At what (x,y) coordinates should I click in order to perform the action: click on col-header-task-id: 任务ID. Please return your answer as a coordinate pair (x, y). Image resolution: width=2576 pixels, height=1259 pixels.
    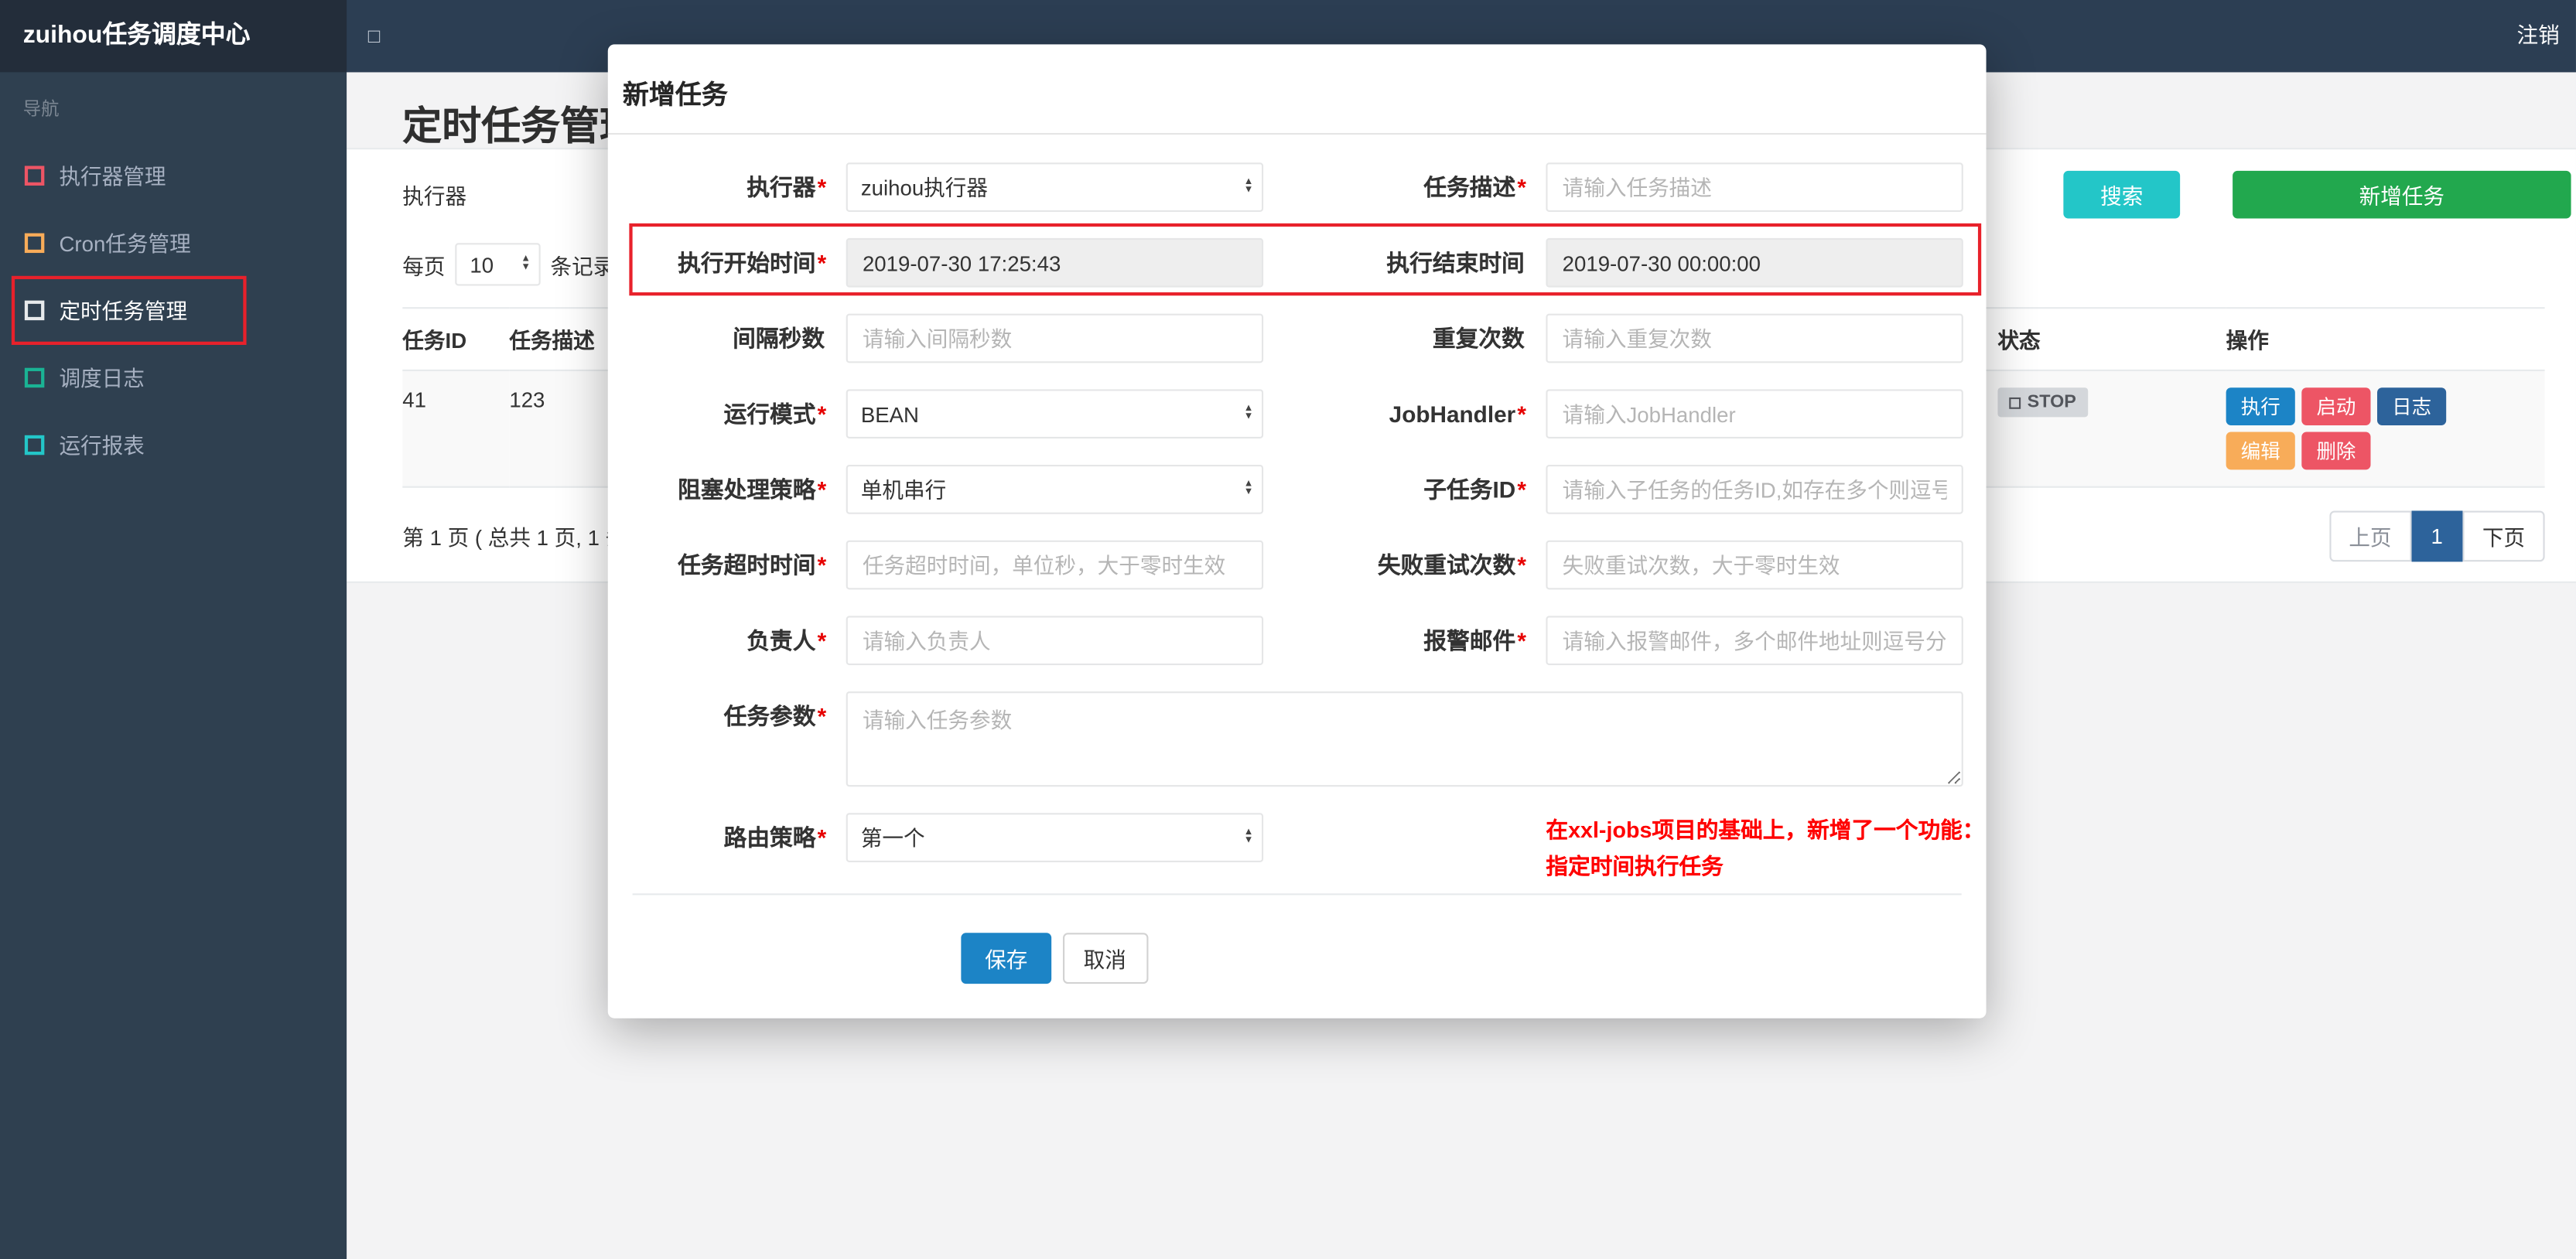
    Looking at the image, I should click on (456, 339).